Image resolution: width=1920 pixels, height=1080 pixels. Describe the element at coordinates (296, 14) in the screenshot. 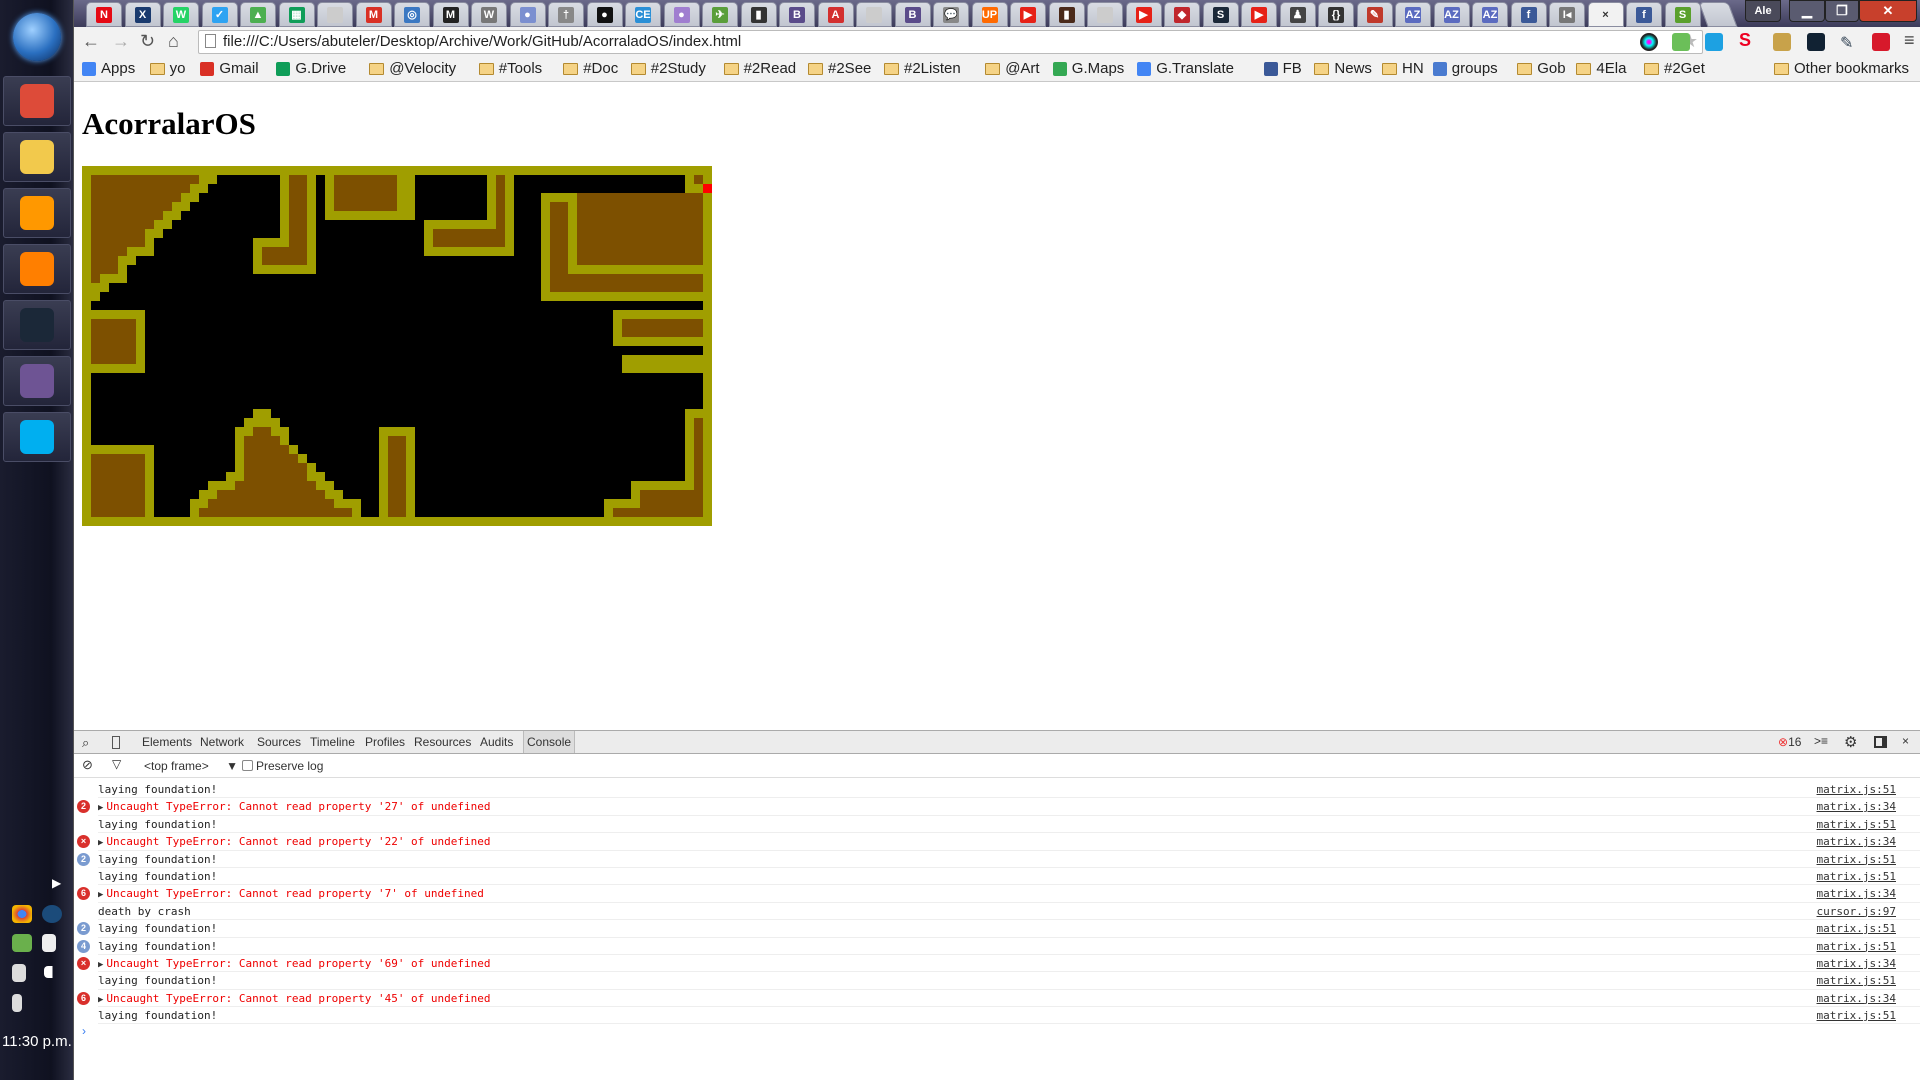

I see `tab: ▦` at that location.